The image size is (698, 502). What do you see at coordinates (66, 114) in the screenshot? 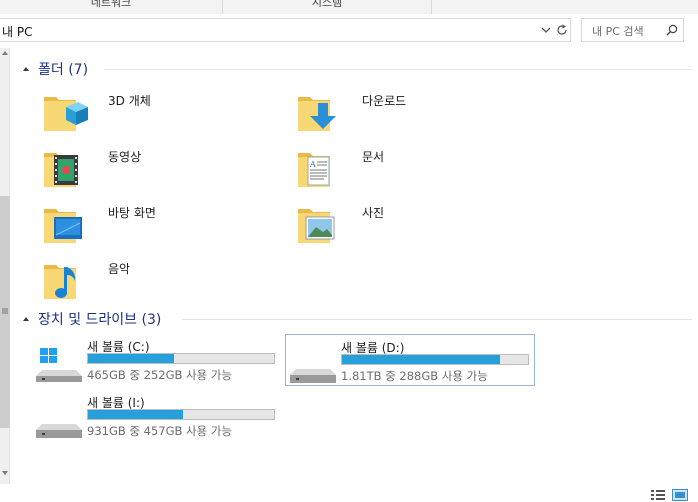
I see `3d-objects-folder-icon` at bounding box center [66, 114].